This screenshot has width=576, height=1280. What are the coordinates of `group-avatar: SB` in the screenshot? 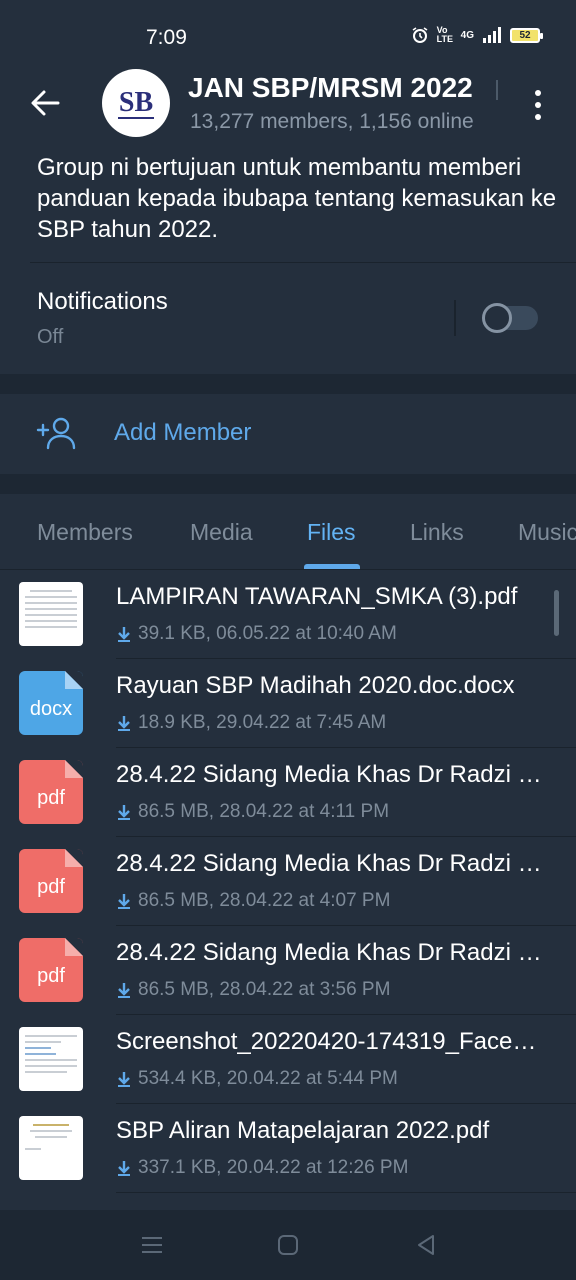 It's located at (136, 103).